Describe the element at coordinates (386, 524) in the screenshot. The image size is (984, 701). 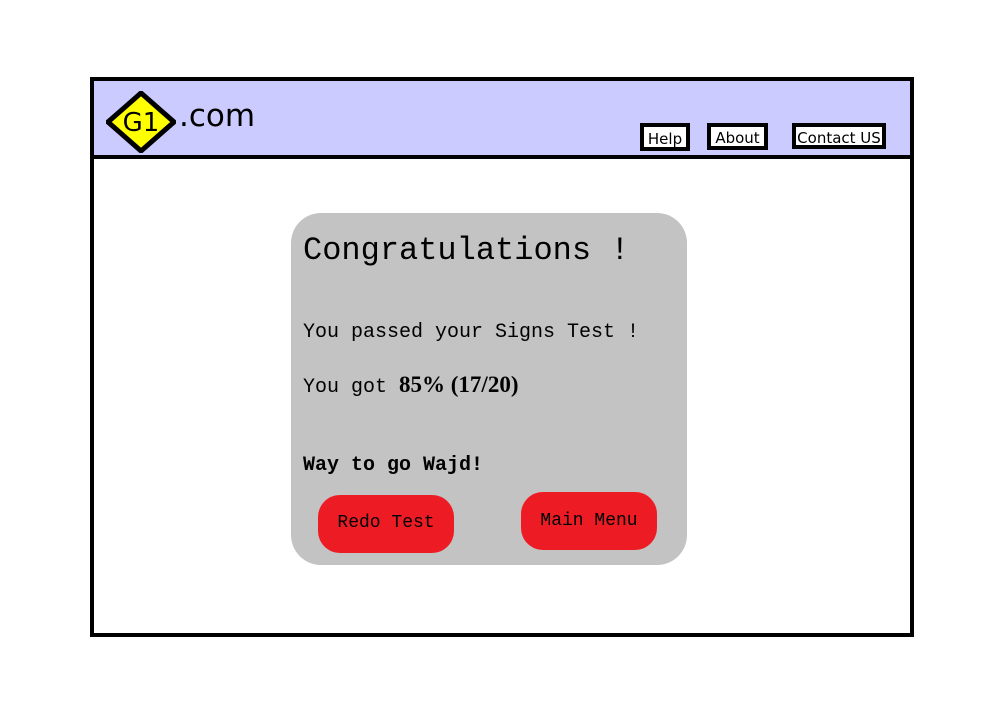
I see `redo-test-button: Redo Test` at that location.